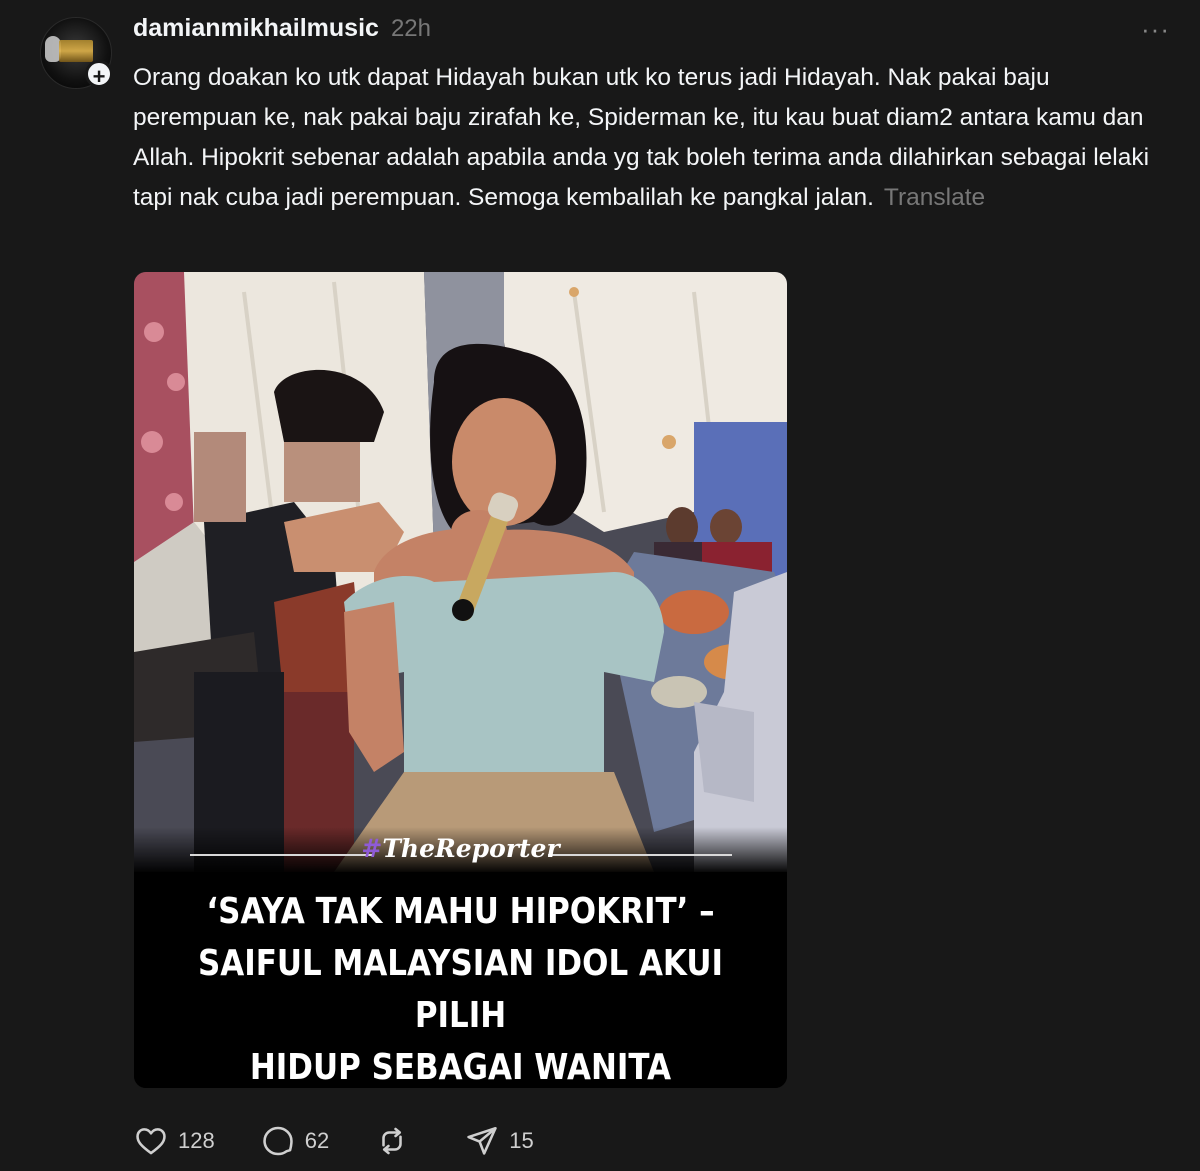 The image size is (1200, 1171). I want to click on brand-name: TheReporter, so click(471, 848).